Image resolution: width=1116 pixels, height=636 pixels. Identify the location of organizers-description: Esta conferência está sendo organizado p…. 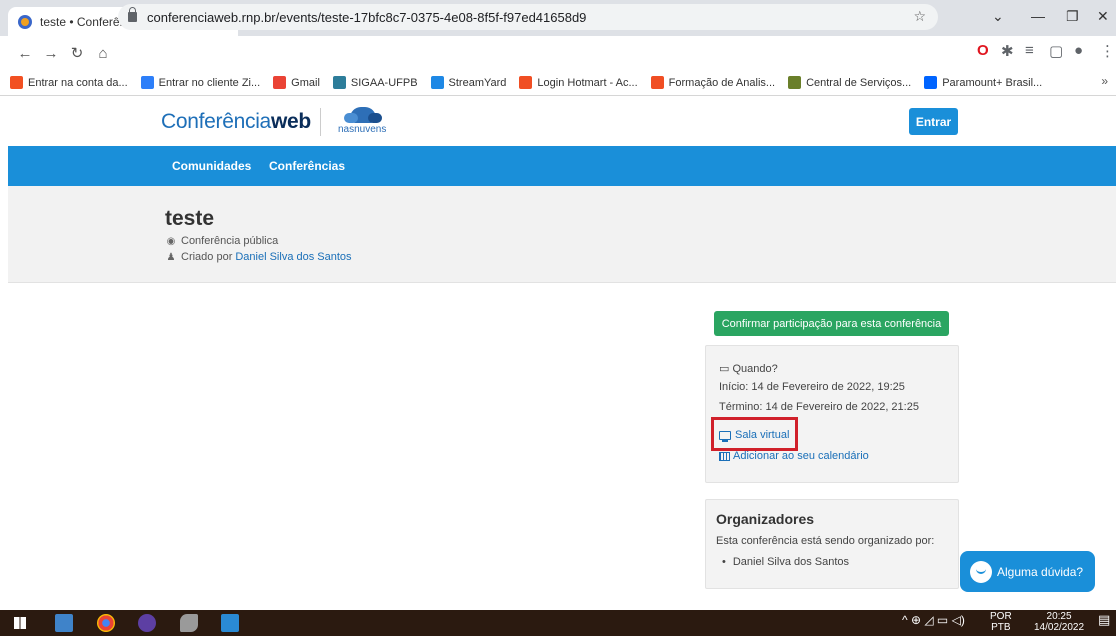
(825, 541).